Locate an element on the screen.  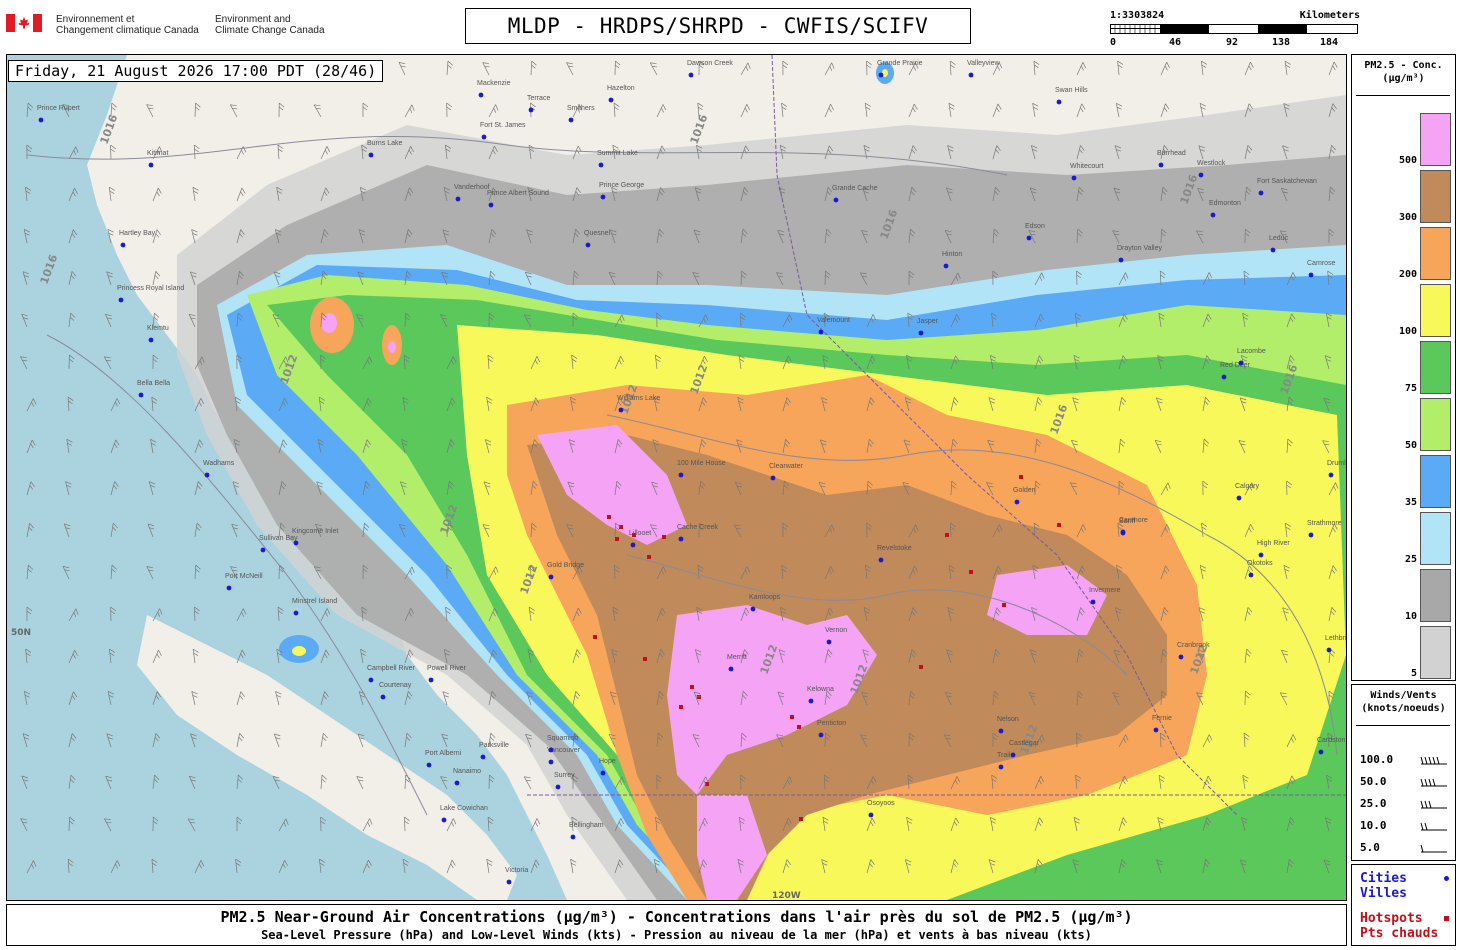
place-label: Penticton is located at coordinates (831, 723).